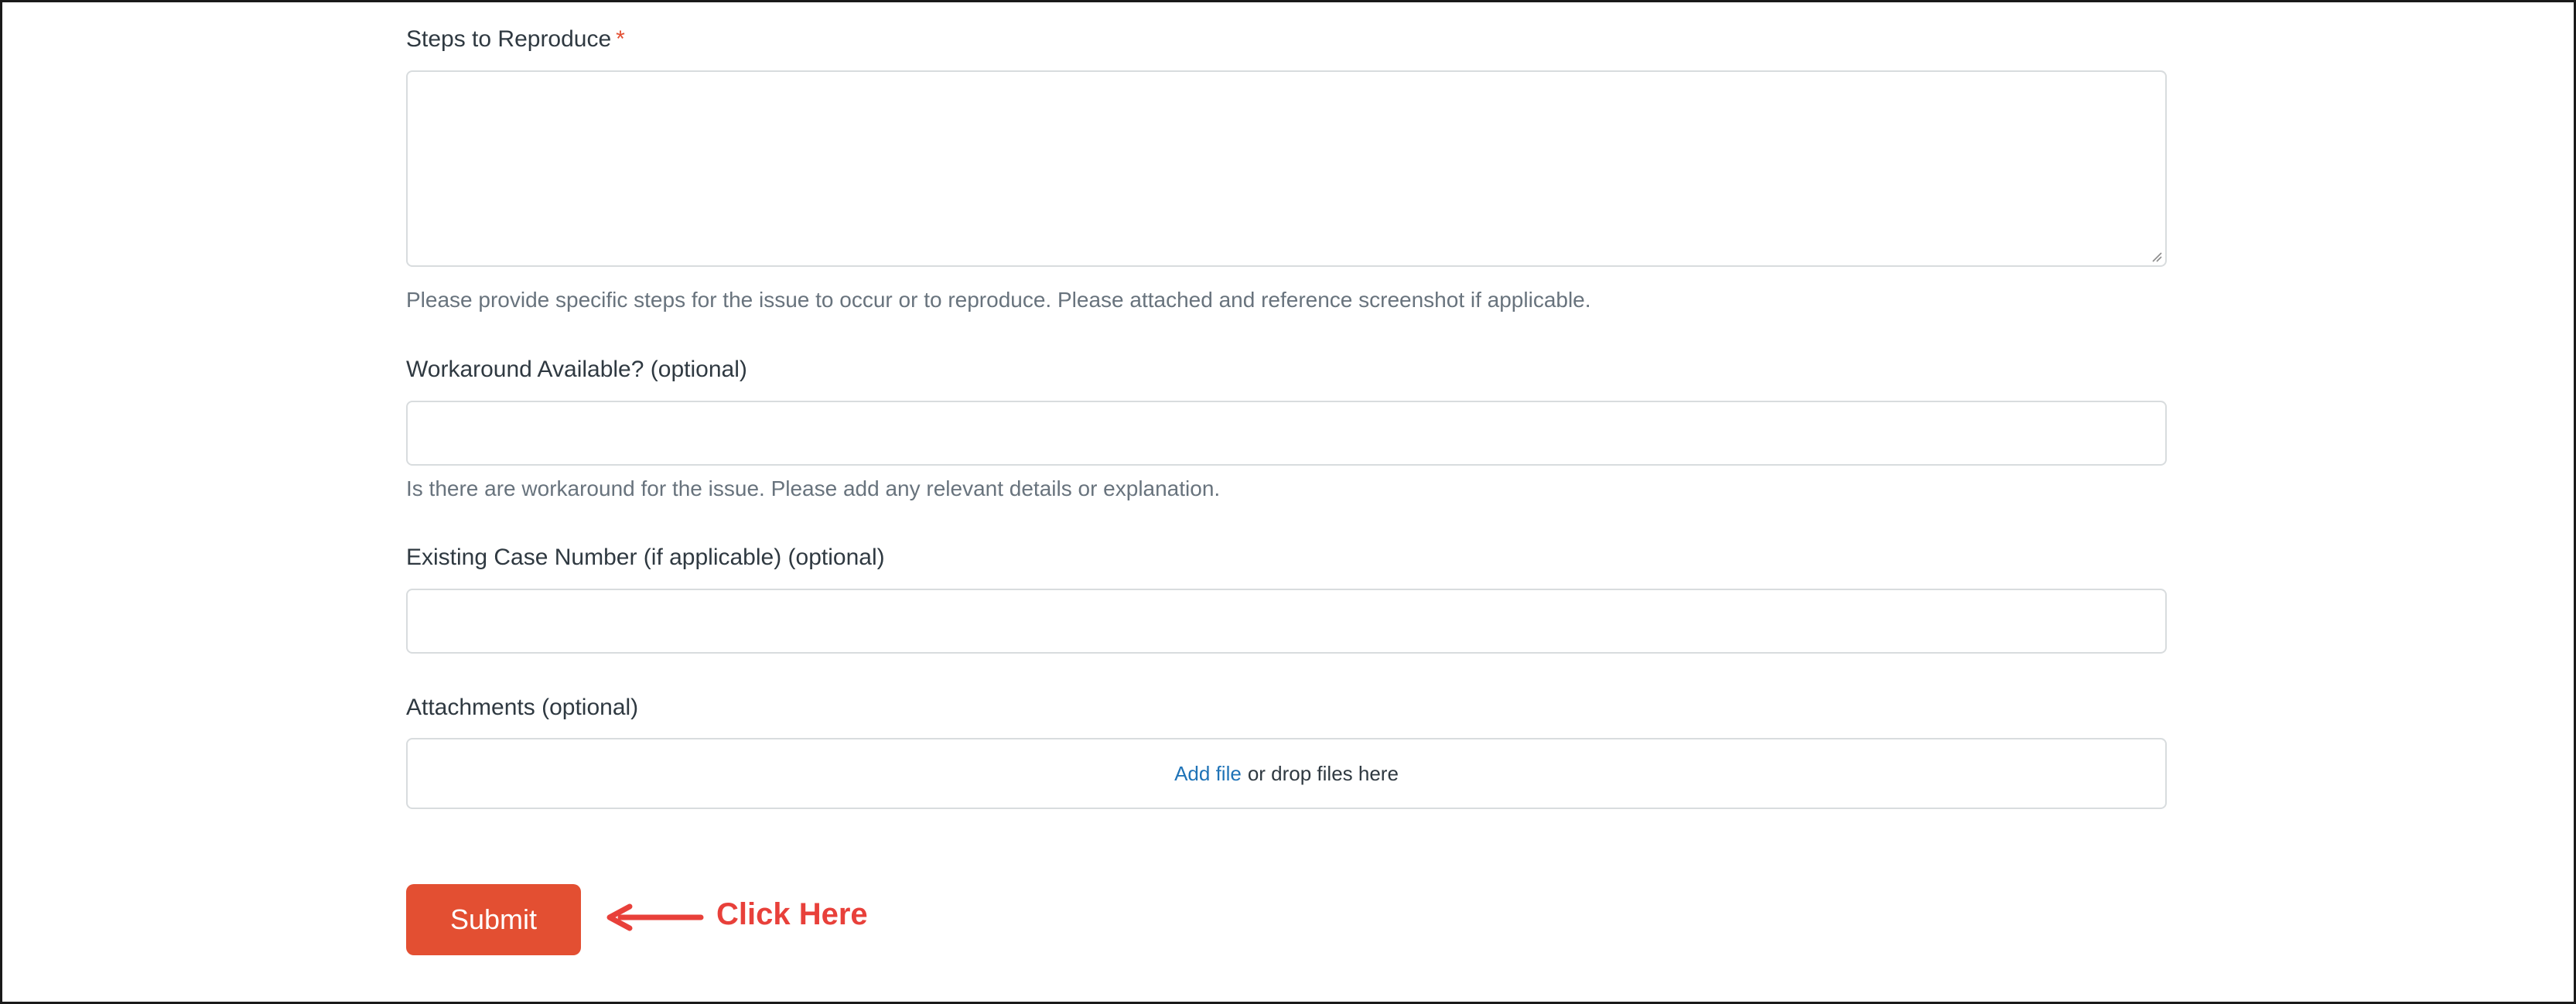 The width and height of the screenshot is (2576, 1004). Describe the element at coordinates (620, 39) in the screenshot. I see `required-mark: *` at that location.